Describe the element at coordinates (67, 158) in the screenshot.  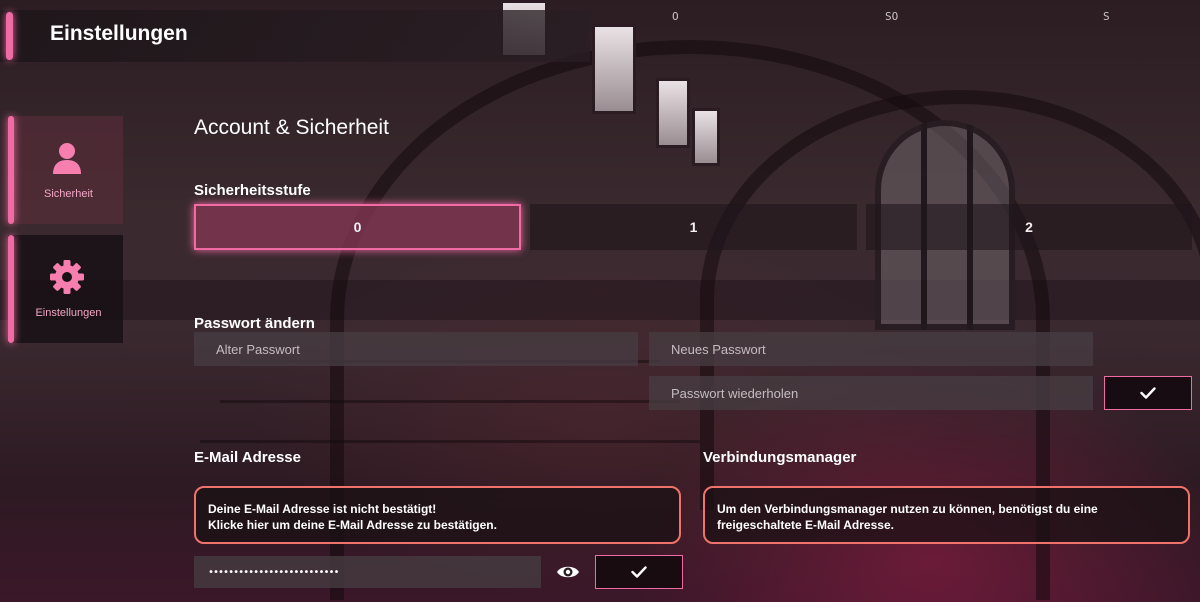
I see `user-icon` at that location.